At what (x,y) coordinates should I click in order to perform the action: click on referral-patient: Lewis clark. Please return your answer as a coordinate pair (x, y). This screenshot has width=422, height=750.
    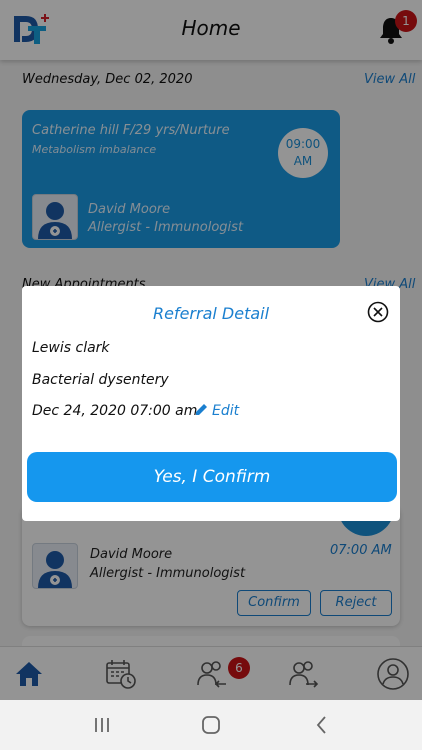
    Looking at the image, I should click on (71, 348).